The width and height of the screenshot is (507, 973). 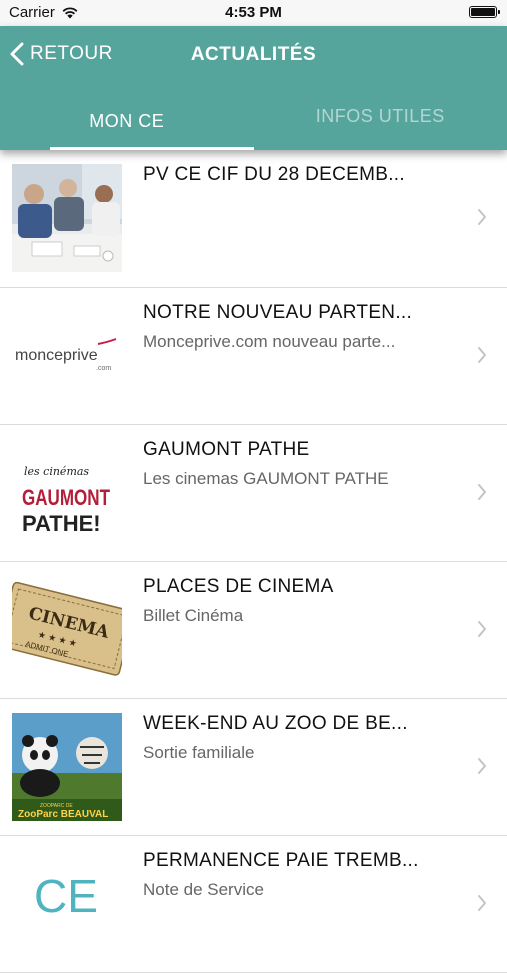 What do you see at coordinates (61, 523) in the screenshot?
I see `svg-text: PATHE!` at bounding box center [61, 523].